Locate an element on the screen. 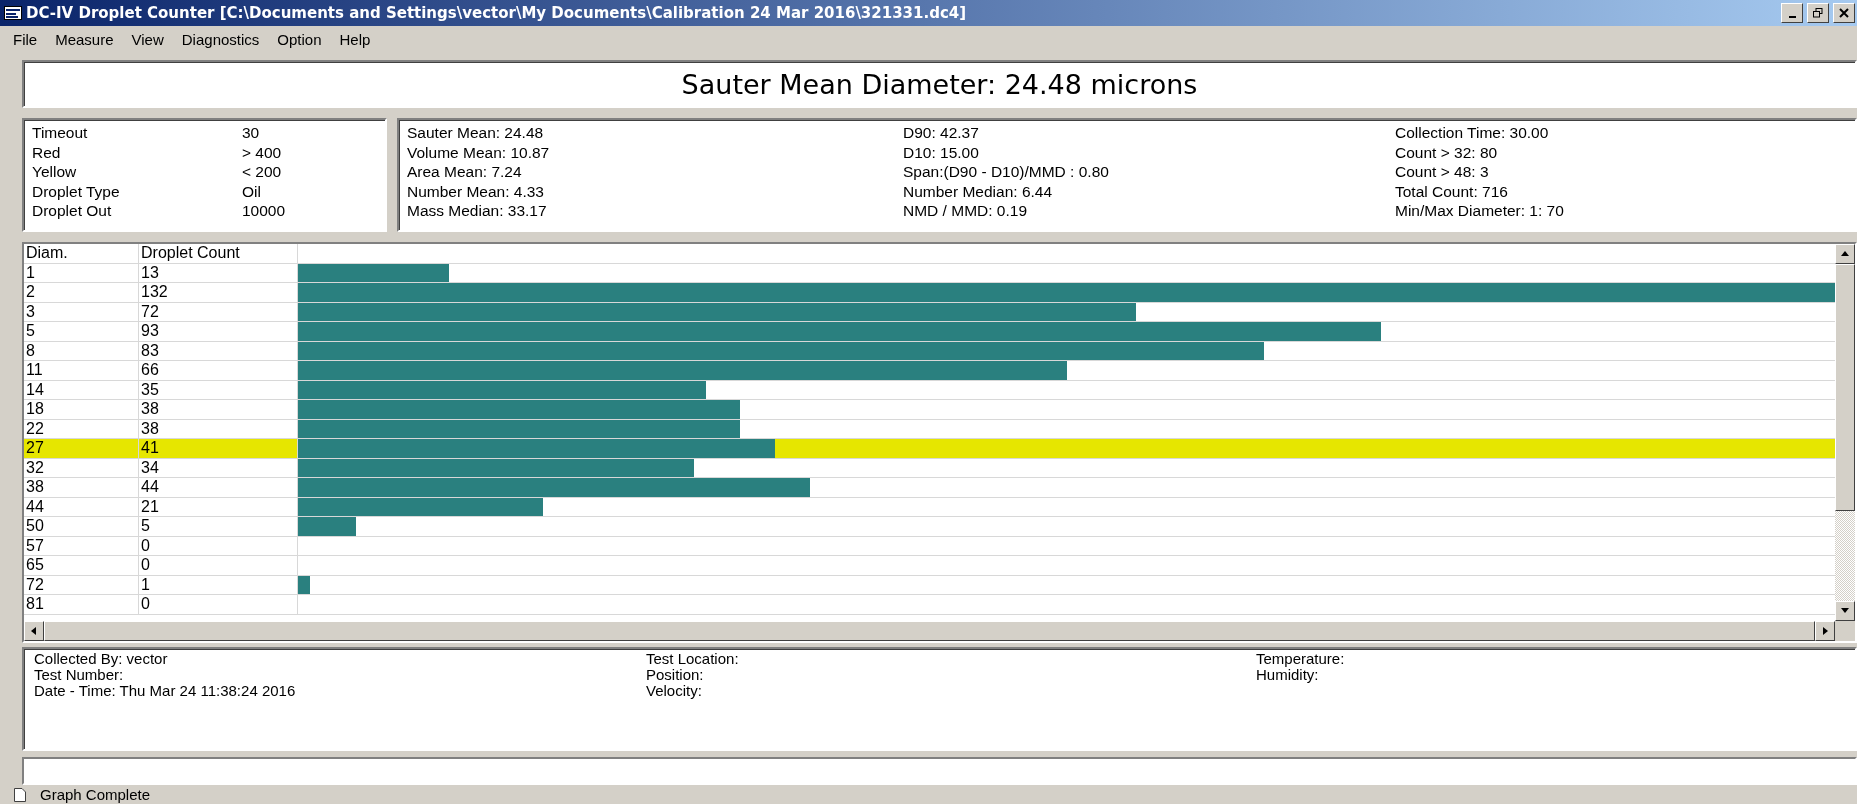  statistic-text: D90: 42.37 is located at coordinates (941, 133).